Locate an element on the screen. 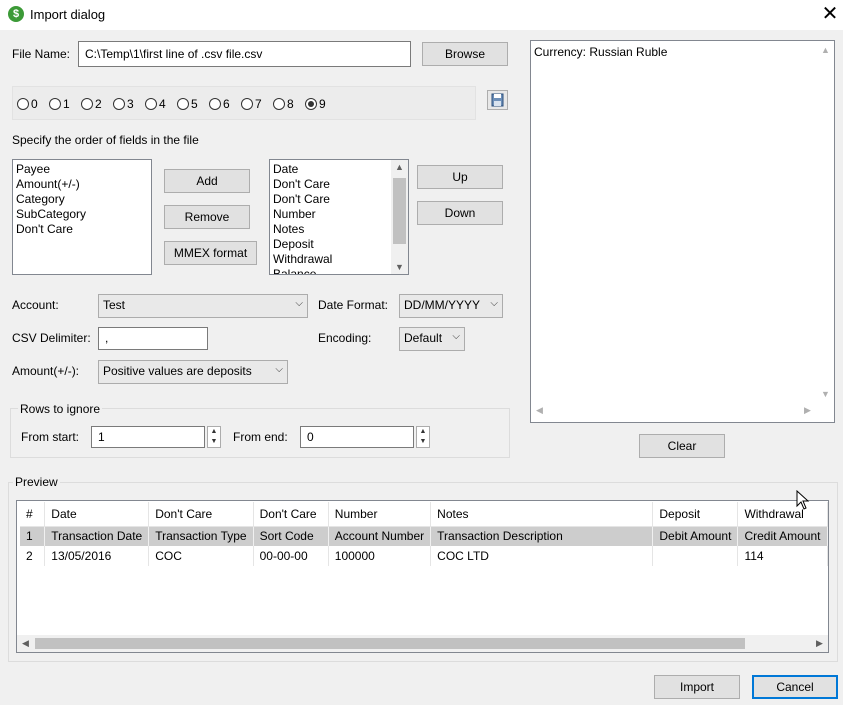  cancel-button: Cancel is located at coordinates (795, 687).